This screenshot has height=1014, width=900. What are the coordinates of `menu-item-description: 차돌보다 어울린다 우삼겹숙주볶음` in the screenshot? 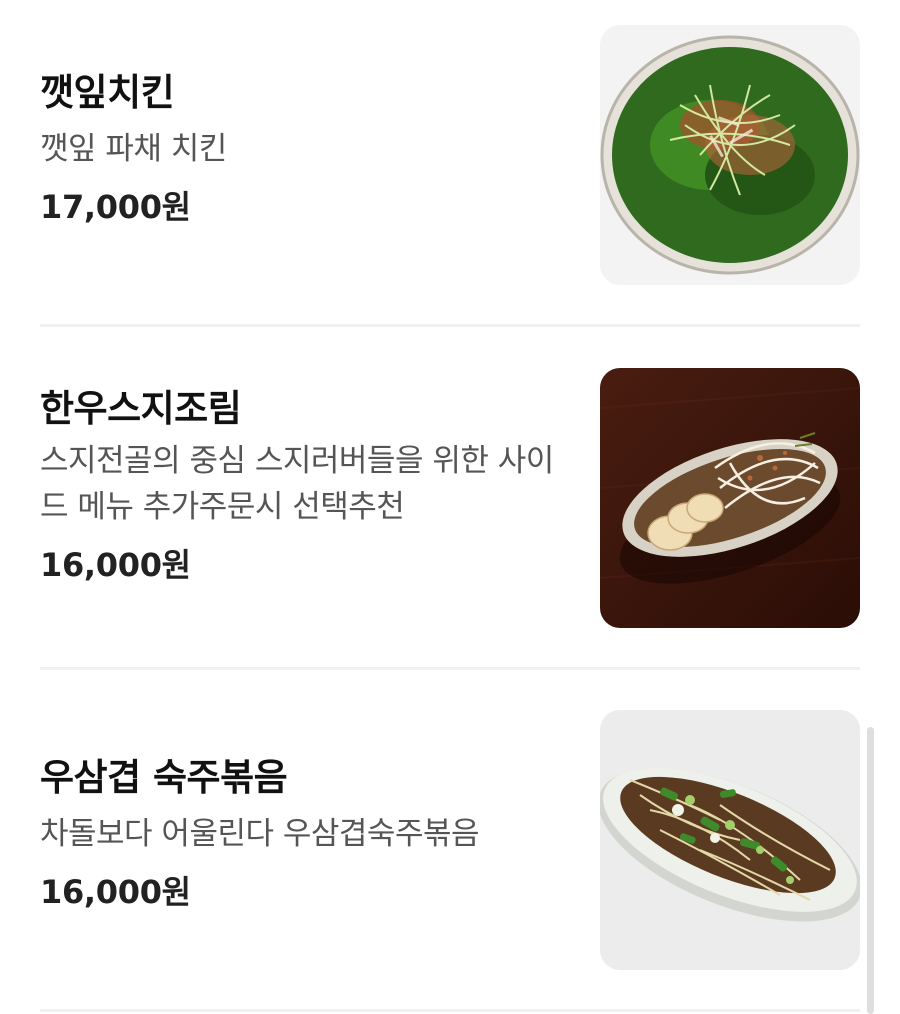 It's located at (260, 834).